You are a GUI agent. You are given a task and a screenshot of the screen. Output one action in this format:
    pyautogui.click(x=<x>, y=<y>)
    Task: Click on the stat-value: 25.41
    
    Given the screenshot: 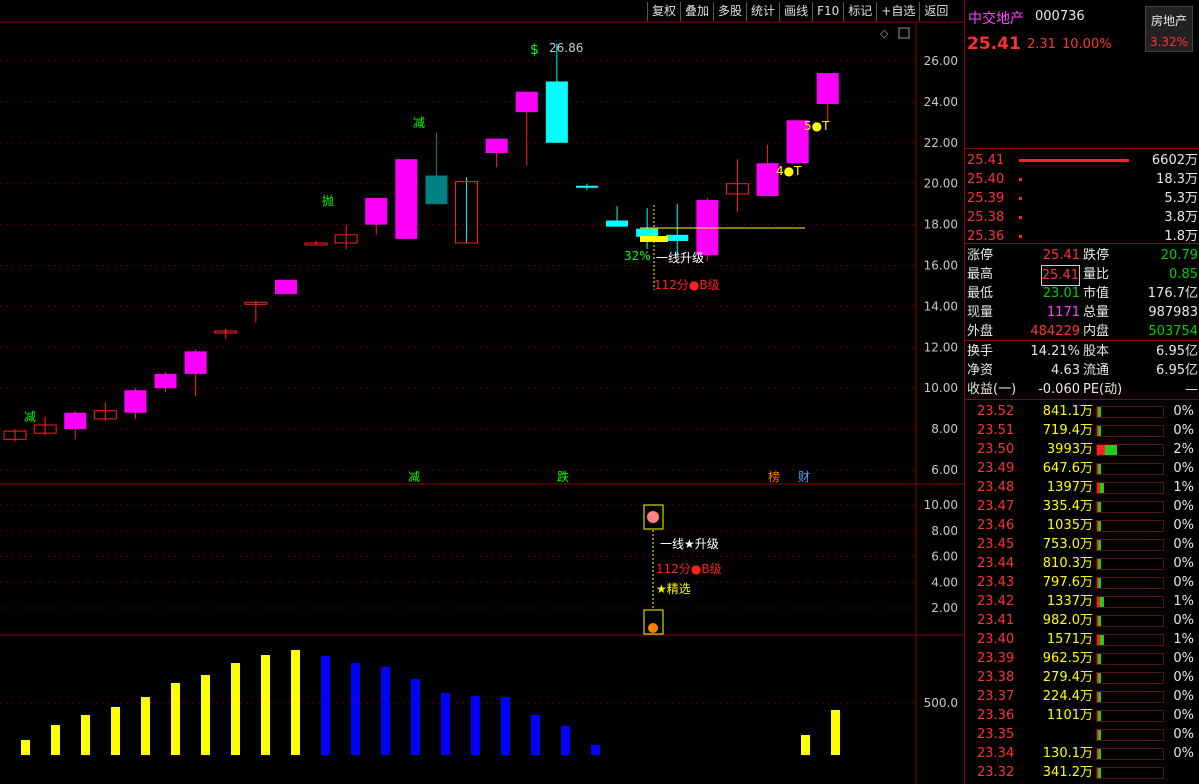 What is the action you would take?
    pyautogui.click(x=1060, y=275)
    